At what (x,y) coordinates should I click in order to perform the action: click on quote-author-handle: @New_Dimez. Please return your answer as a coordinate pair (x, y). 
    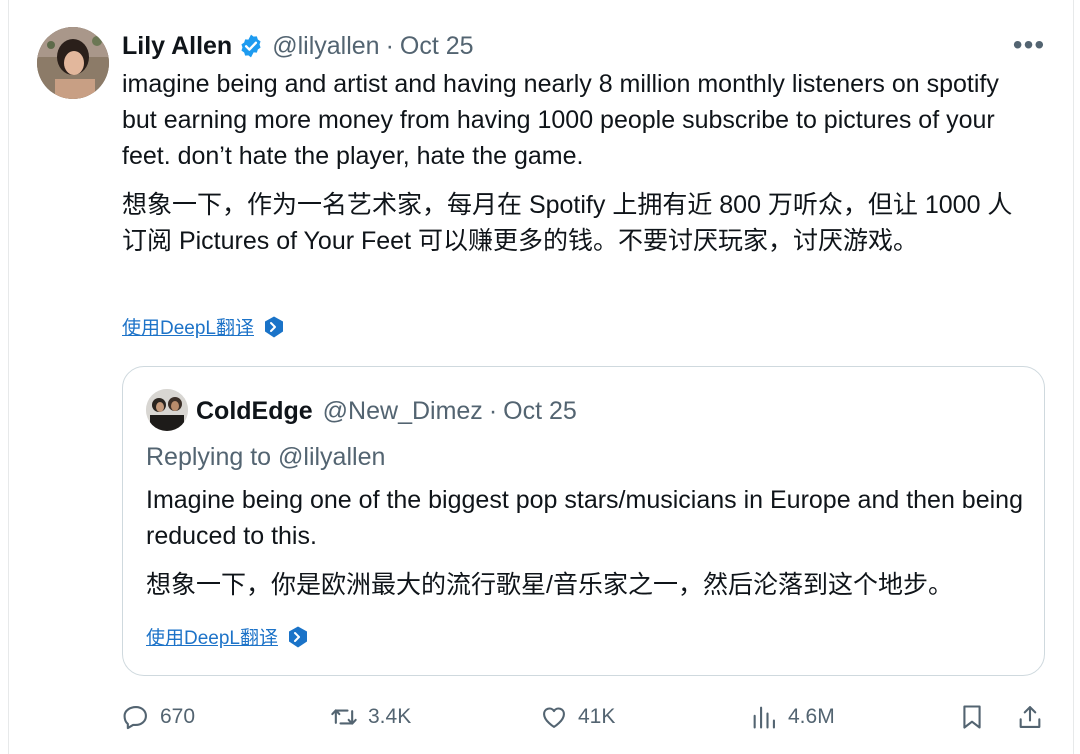
    Looking at the image, I should click on (403, 411).